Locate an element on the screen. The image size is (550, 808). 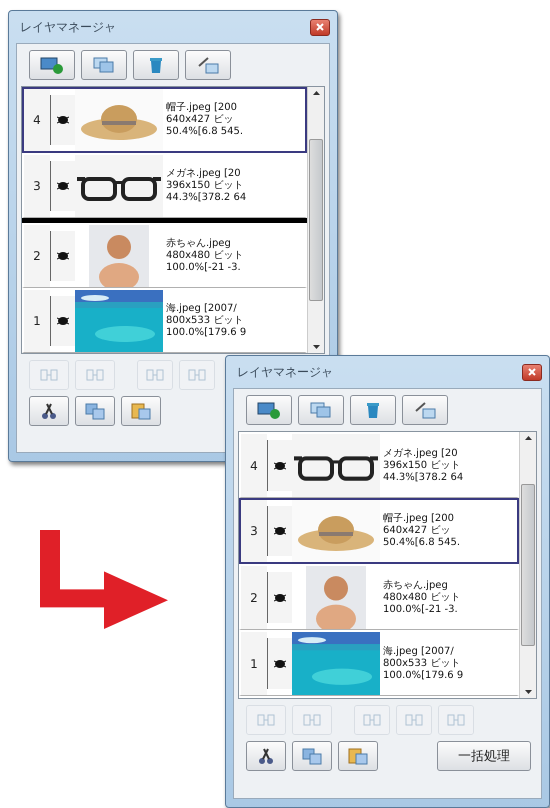
layer-row: 3 メガネ.jpeg [20 396x150 ビット 44.3%[378.2 64 is located at coordinates (164, 185).